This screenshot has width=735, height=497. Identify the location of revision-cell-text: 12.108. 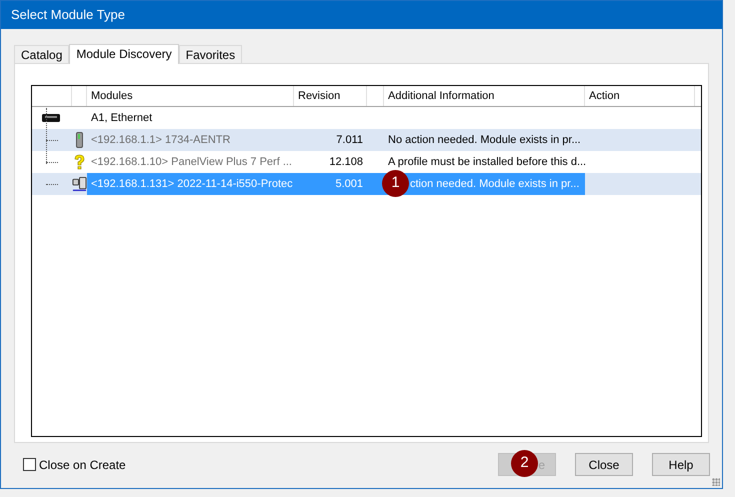
(346, 162).